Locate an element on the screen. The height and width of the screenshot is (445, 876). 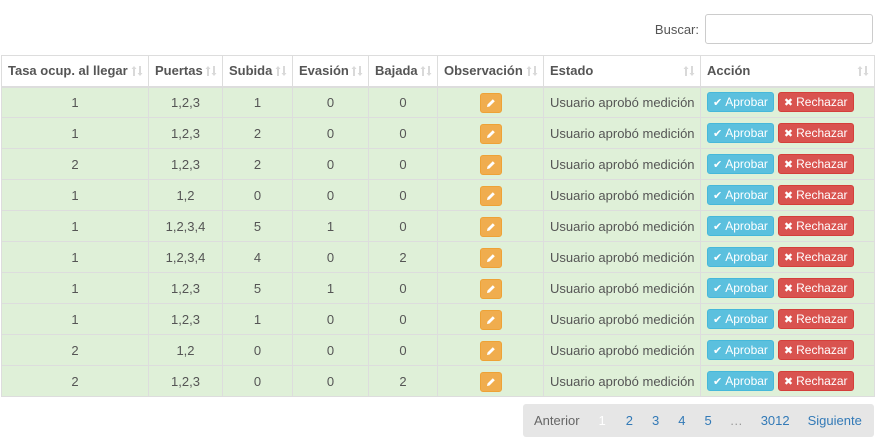
cell-subida: 4 is located at coordinates (257, 257).